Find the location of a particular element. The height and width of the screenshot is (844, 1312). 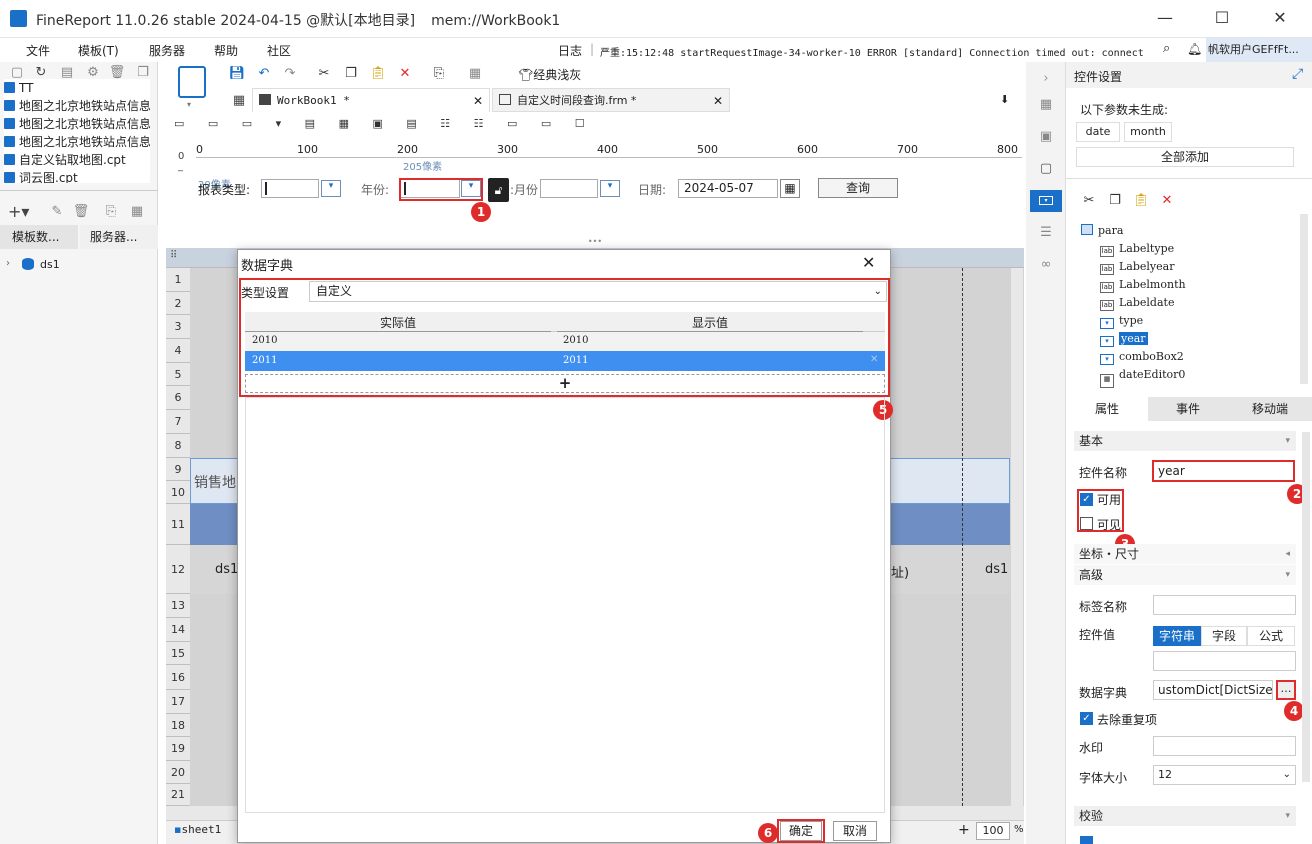

tree-item-labelyear: lab Labelyear is located at coordinates (1137, 267).